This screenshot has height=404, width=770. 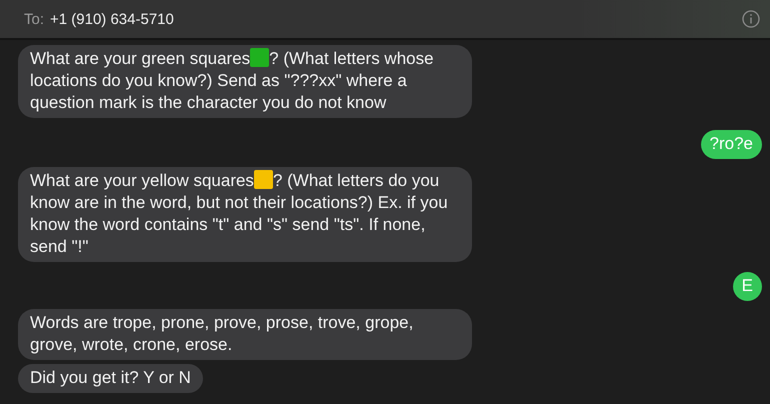 What do you see at coordinates (751, 19) in the screenshot?
I see `info-icon` at bounding box center [751, 19].